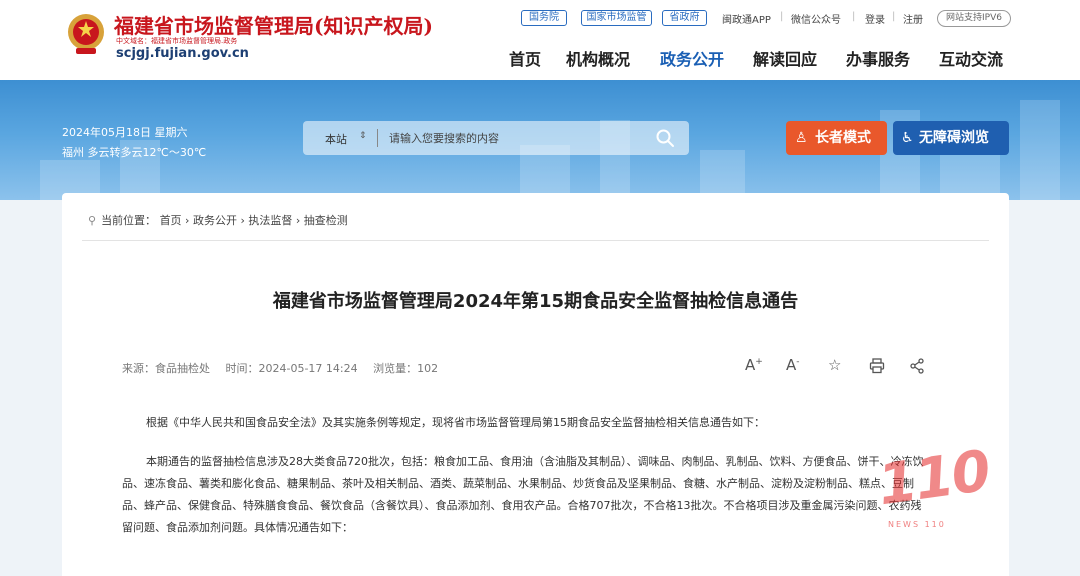 The height and width of the screenshot is (576, 1080). What do you see at coordinates (92, 220) in the screenshot?
I see `location-icon: ⚲` at bounding box center [92, 220].